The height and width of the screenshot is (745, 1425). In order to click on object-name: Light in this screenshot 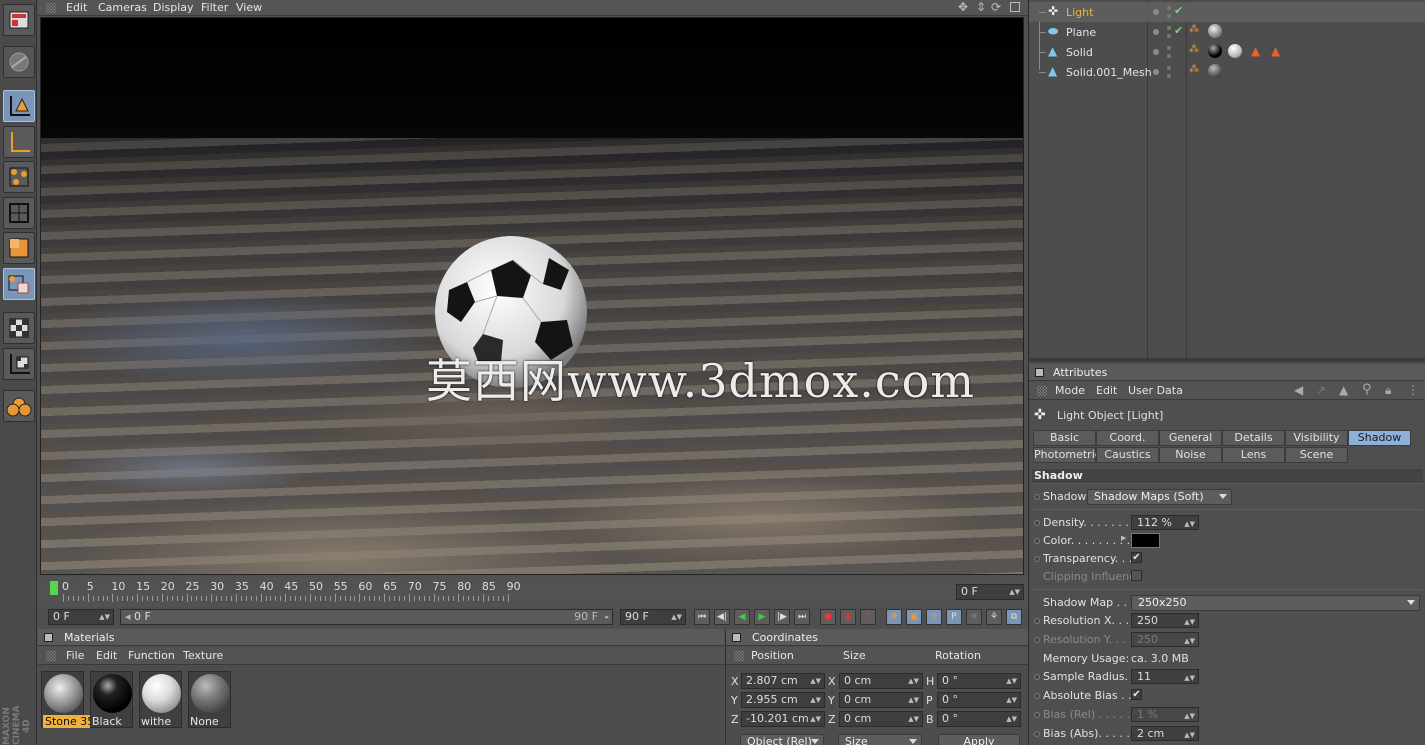, I will do `click(1079, 12)`.